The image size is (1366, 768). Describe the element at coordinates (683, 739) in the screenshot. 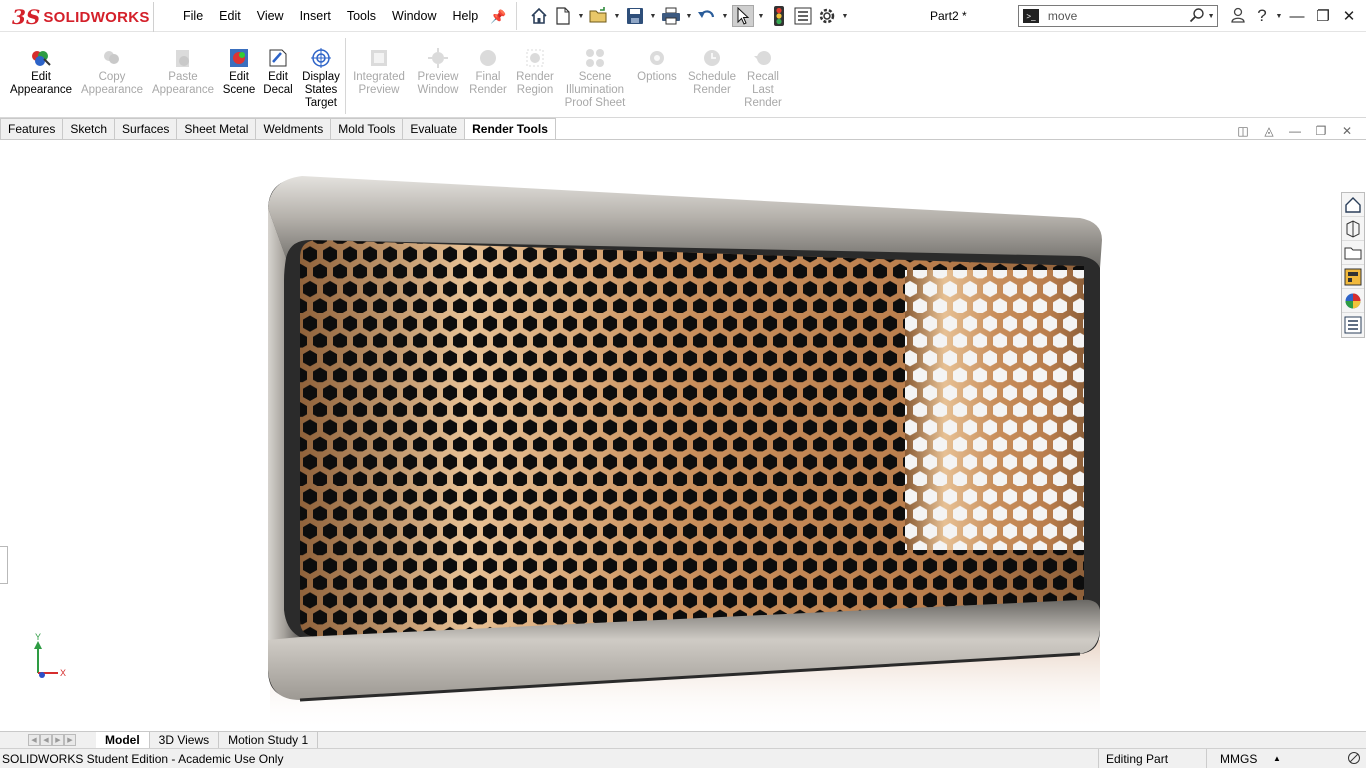

I see `bottom-tab-bar: ◀ ◀ ▶ ▶ Model 3D Views Motion Study 1` at that location.